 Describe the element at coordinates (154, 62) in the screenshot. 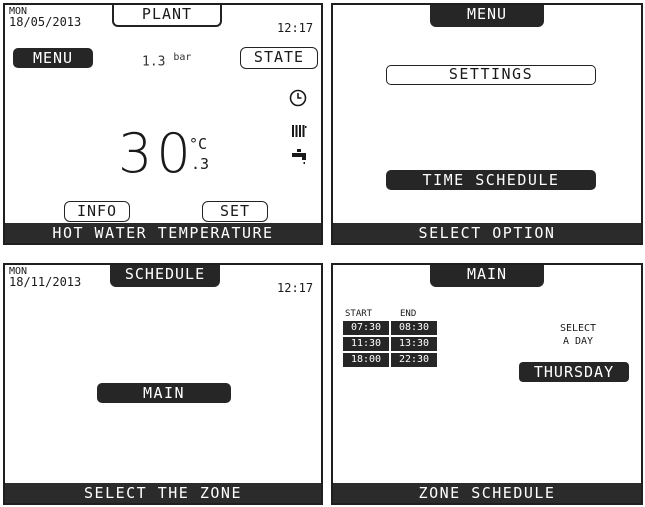

I see `pressure-value: 1.3` at that location.